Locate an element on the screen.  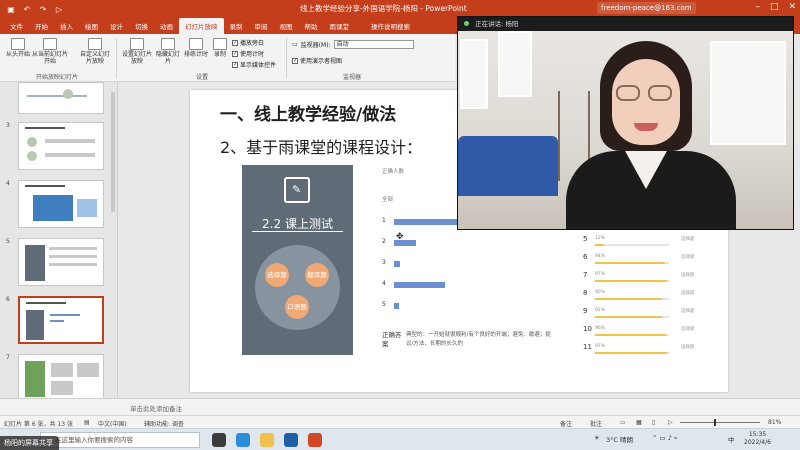
question-bar-row: 3 is located at coordinates (469, 264).